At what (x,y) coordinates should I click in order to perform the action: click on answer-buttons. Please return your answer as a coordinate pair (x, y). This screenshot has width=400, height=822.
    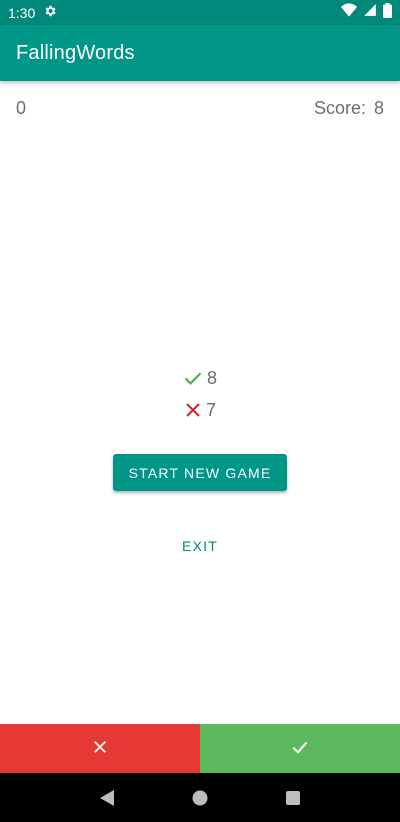
    Looking at the image, I should click on (200, 748).